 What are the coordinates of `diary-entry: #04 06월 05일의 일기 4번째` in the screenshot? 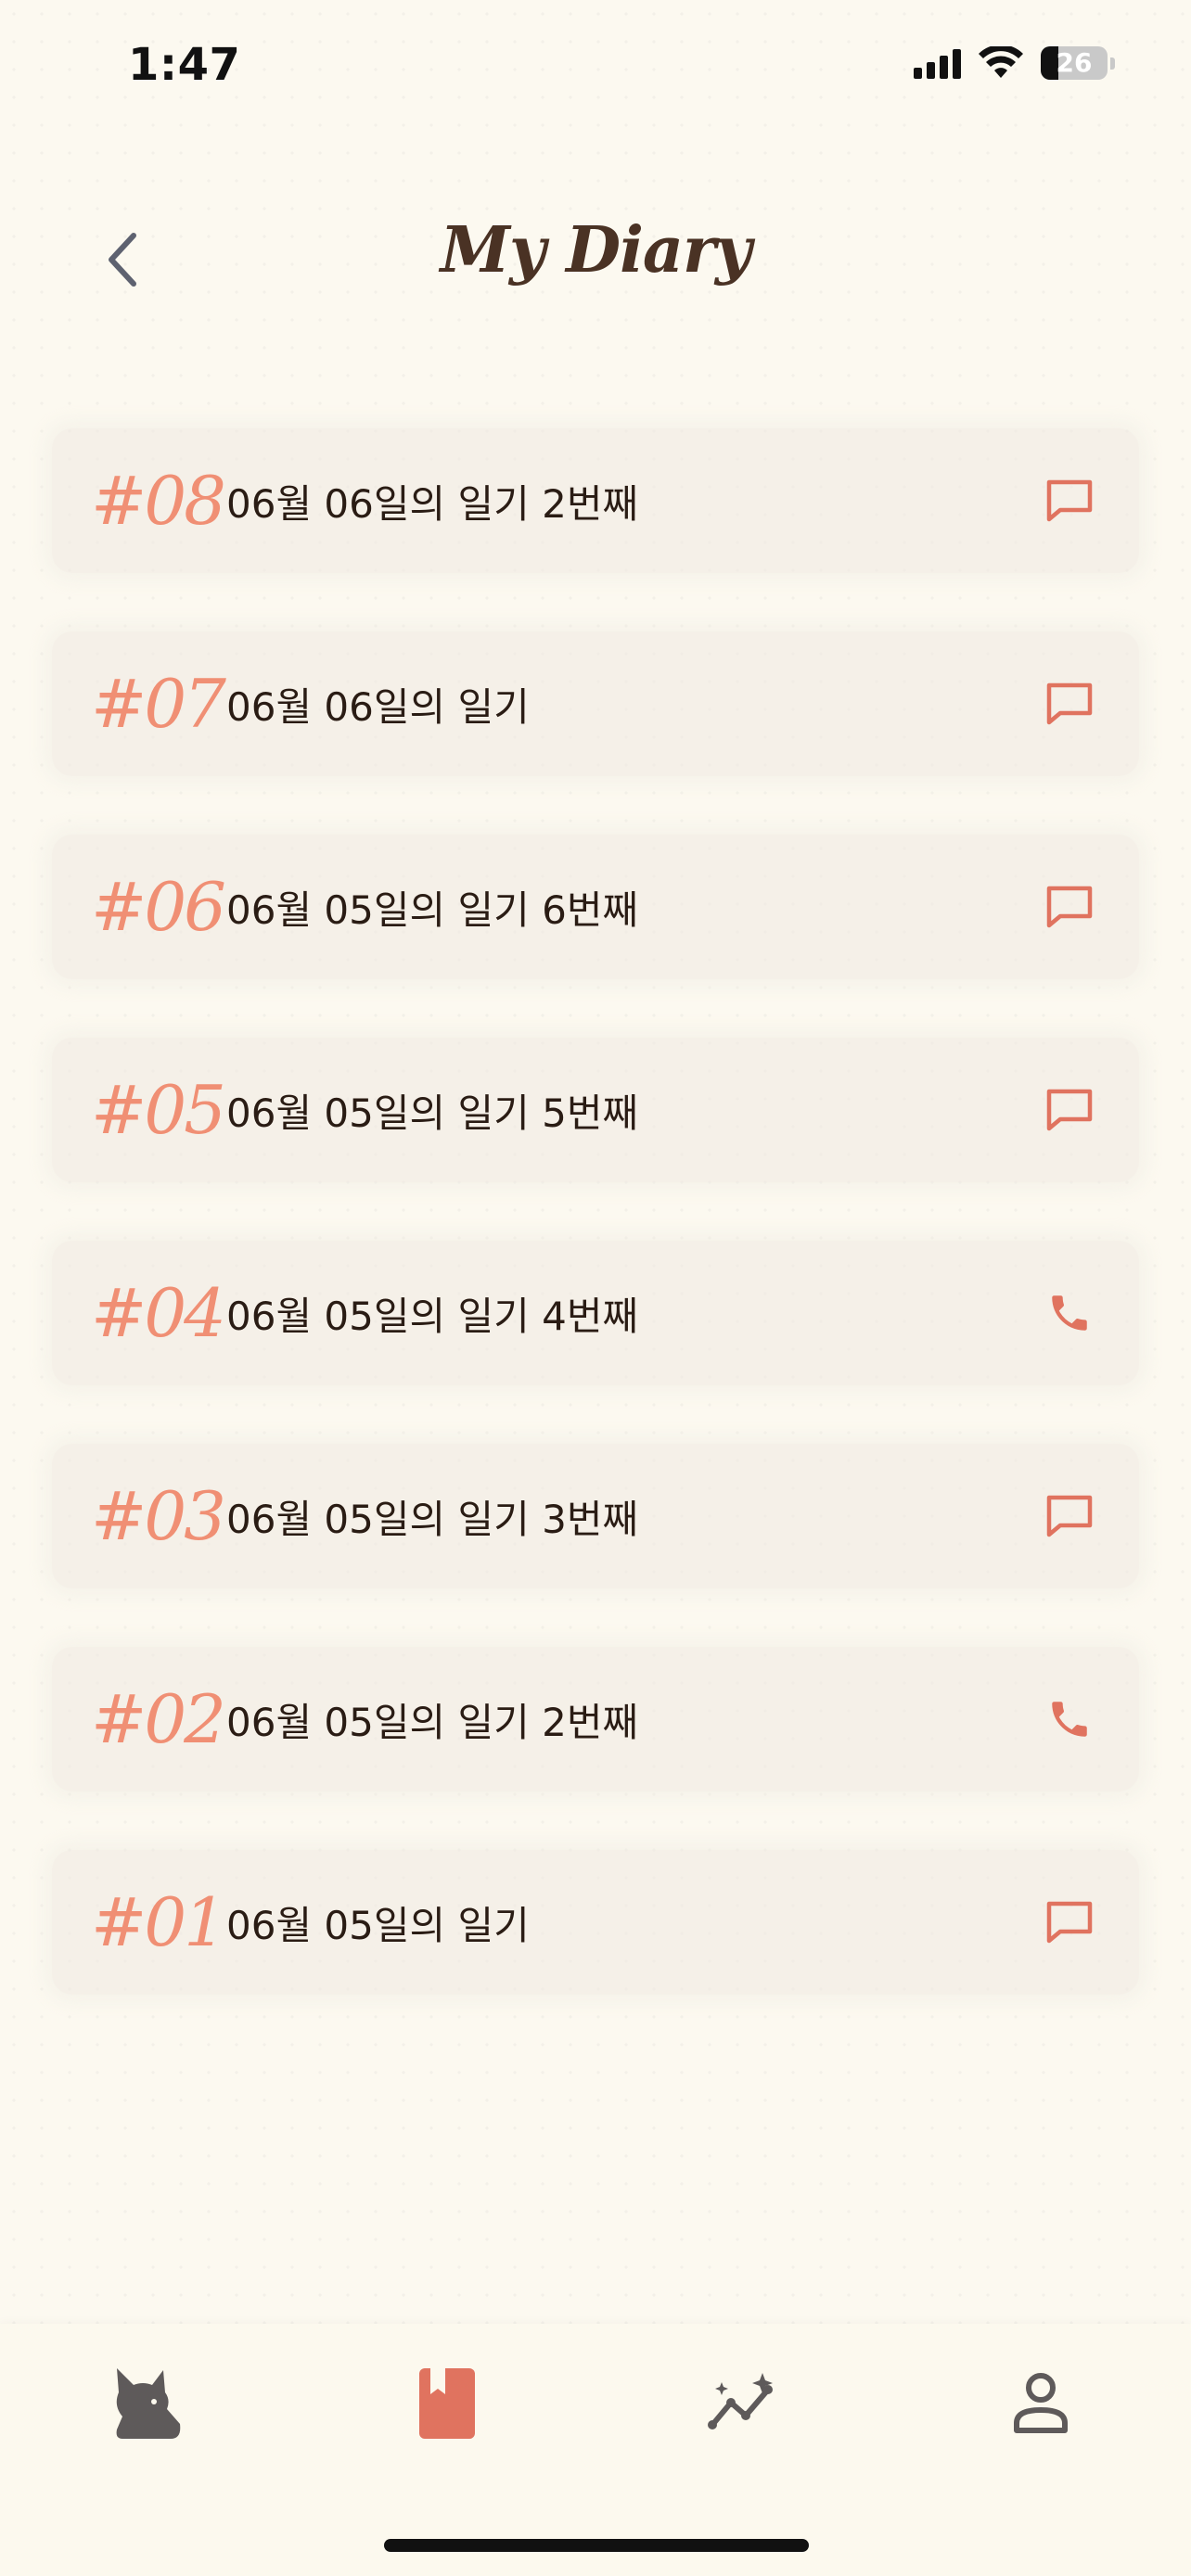 It's located at (595, 1313).